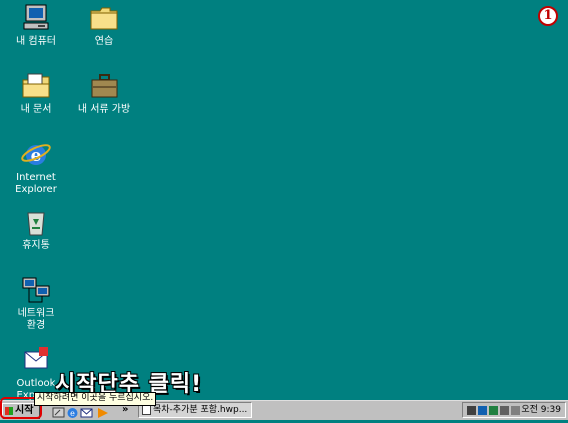 The width and height of the screenshot is (568, 423). What do you see at coordinates (36, 154) in the screenshot?
I see `internet-explorer-icon: e` at bounding box center [36, 154].